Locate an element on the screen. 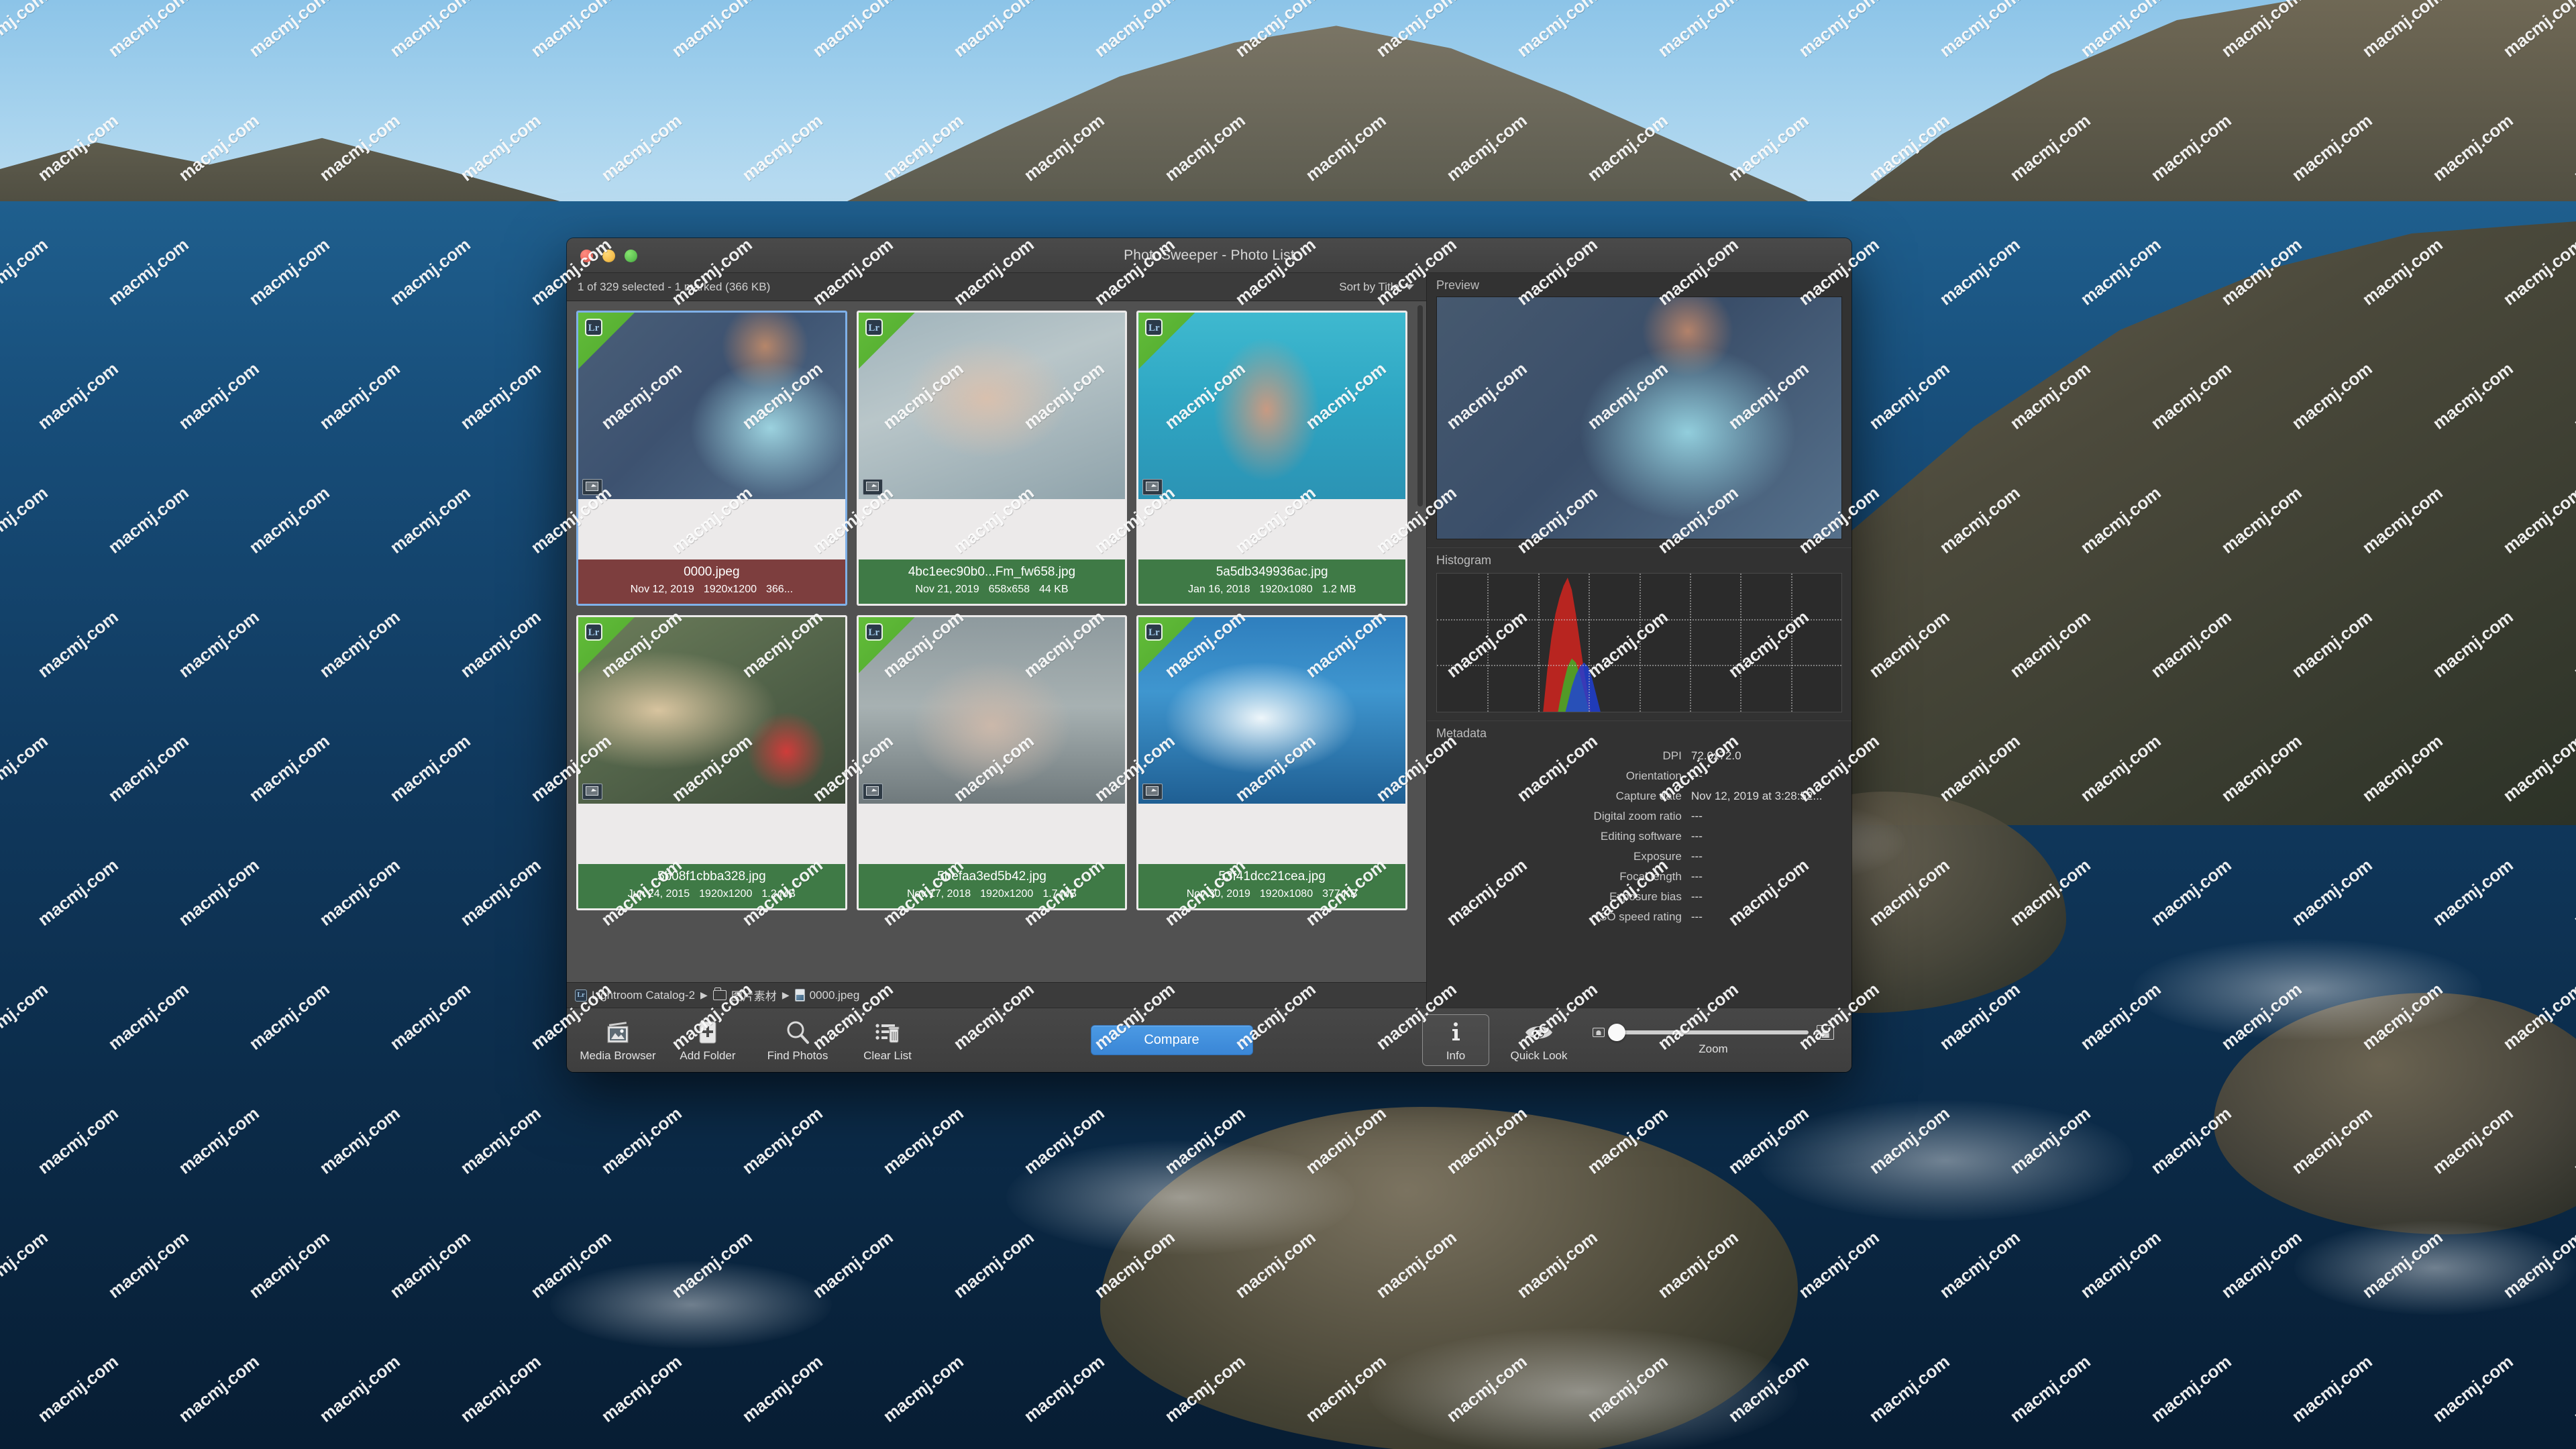  window-titlebar: PhotoSweeper - Photo List is located at coordinates (1209, 255).